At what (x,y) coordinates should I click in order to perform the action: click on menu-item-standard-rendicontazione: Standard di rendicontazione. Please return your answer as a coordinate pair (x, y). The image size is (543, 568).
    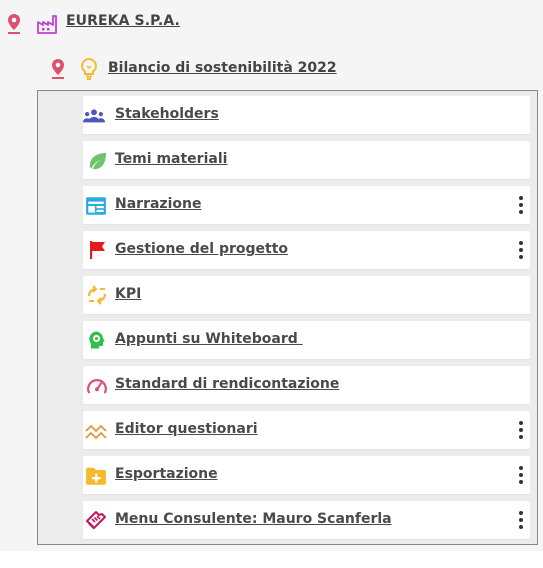
    Looking at the image, I should click on (306, 385).